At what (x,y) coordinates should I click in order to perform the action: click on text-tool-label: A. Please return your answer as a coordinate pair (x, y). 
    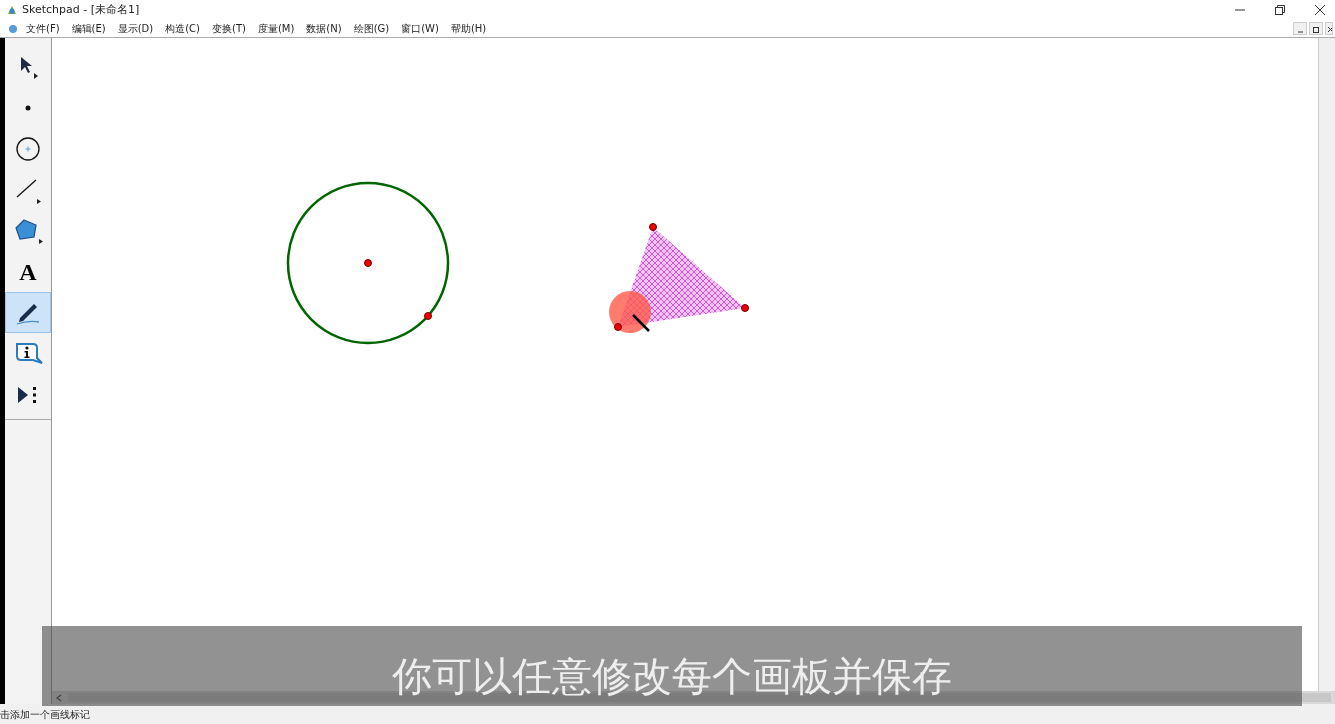
    Looking at the image, I should click on (28, 271).